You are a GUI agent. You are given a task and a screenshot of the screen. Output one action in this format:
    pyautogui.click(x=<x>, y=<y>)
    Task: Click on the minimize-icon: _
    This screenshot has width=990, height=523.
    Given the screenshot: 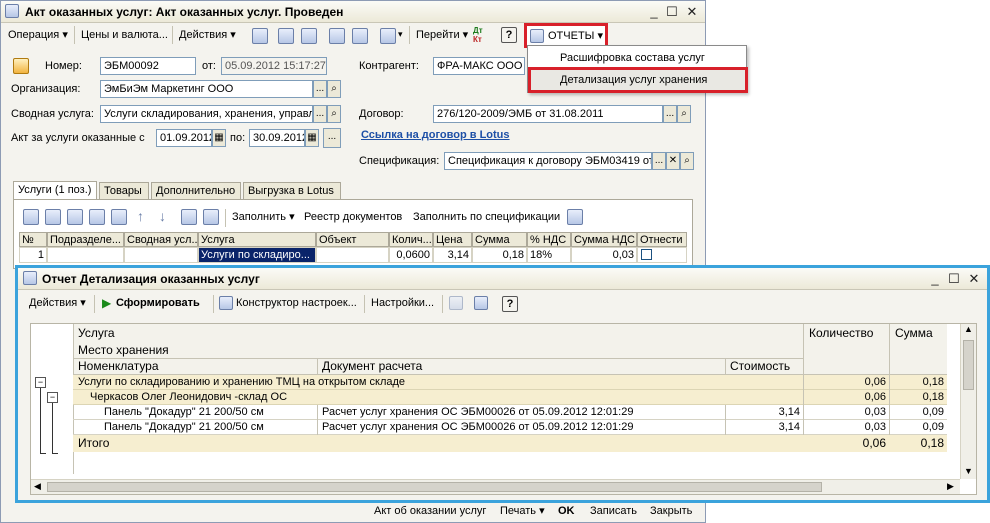 What is the action you would take?
    pyautogui.click(x=654, y=12)
    